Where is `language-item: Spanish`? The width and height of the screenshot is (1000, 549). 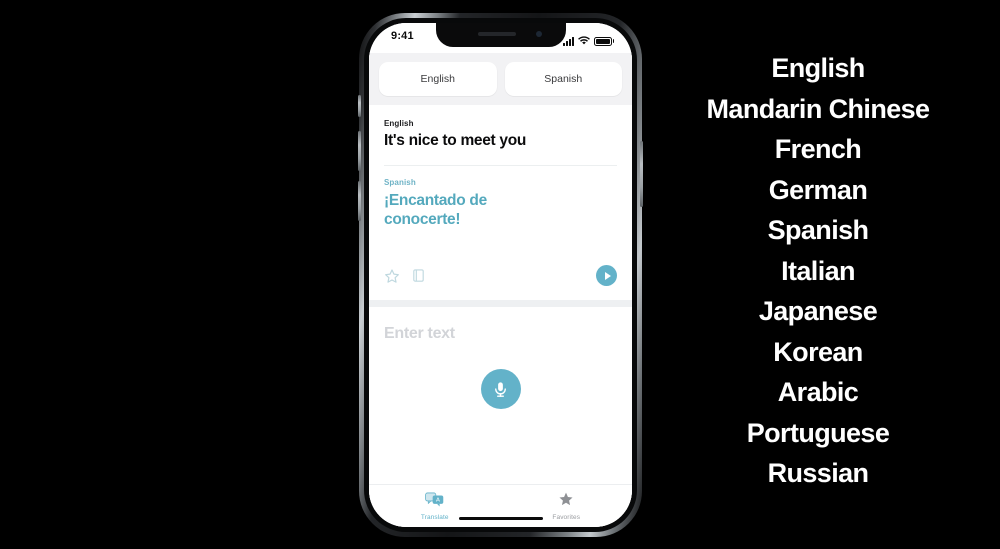
language-item: Spanish is located at coordinates (818, 230).